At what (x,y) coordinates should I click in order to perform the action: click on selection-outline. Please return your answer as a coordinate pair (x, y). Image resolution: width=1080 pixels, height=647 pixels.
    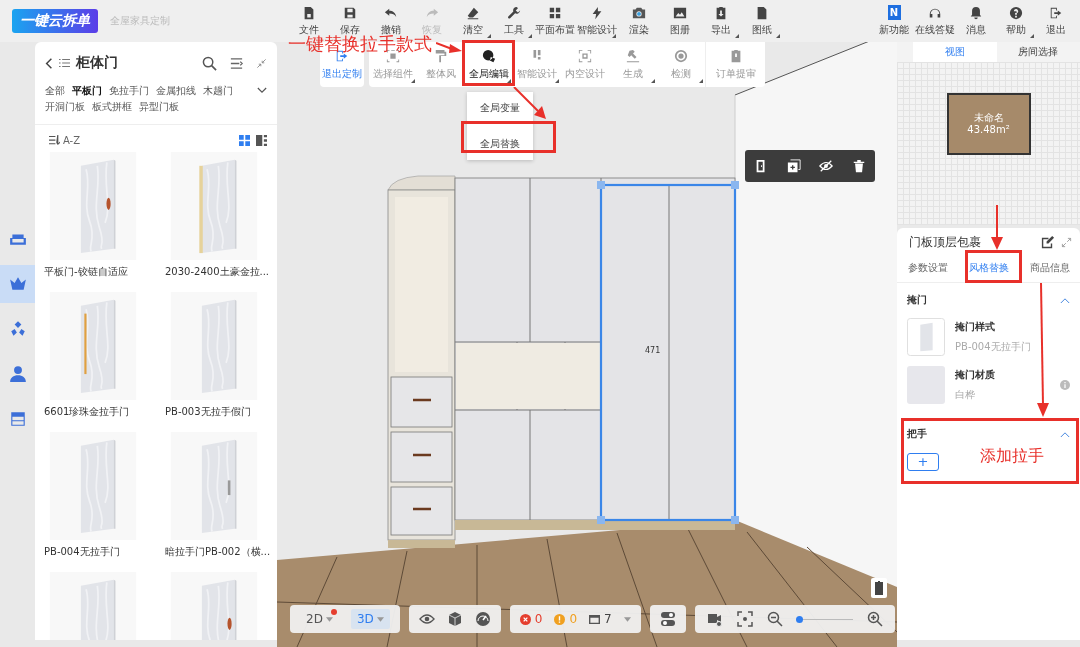
    Looking at the image, I should click on (668, 352).